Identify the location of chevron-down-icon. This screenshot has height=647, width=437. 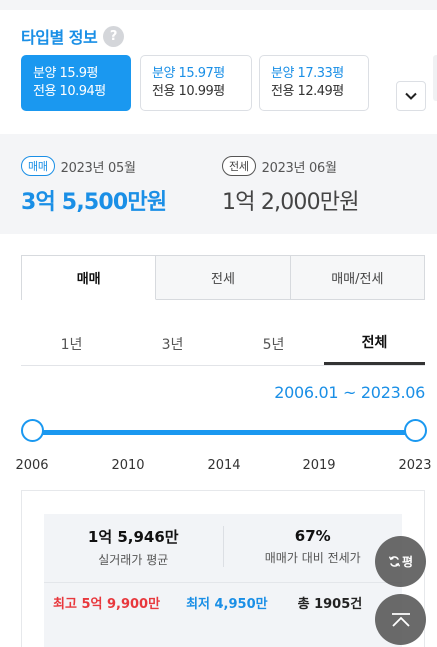
(411, 96).